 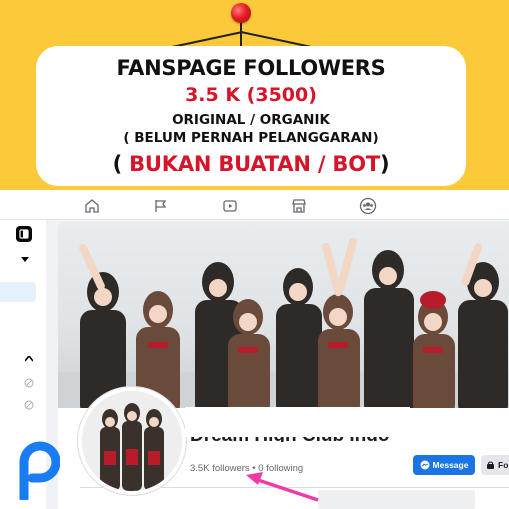 I want to click on messenger-icon, so click(x=425, y=465).